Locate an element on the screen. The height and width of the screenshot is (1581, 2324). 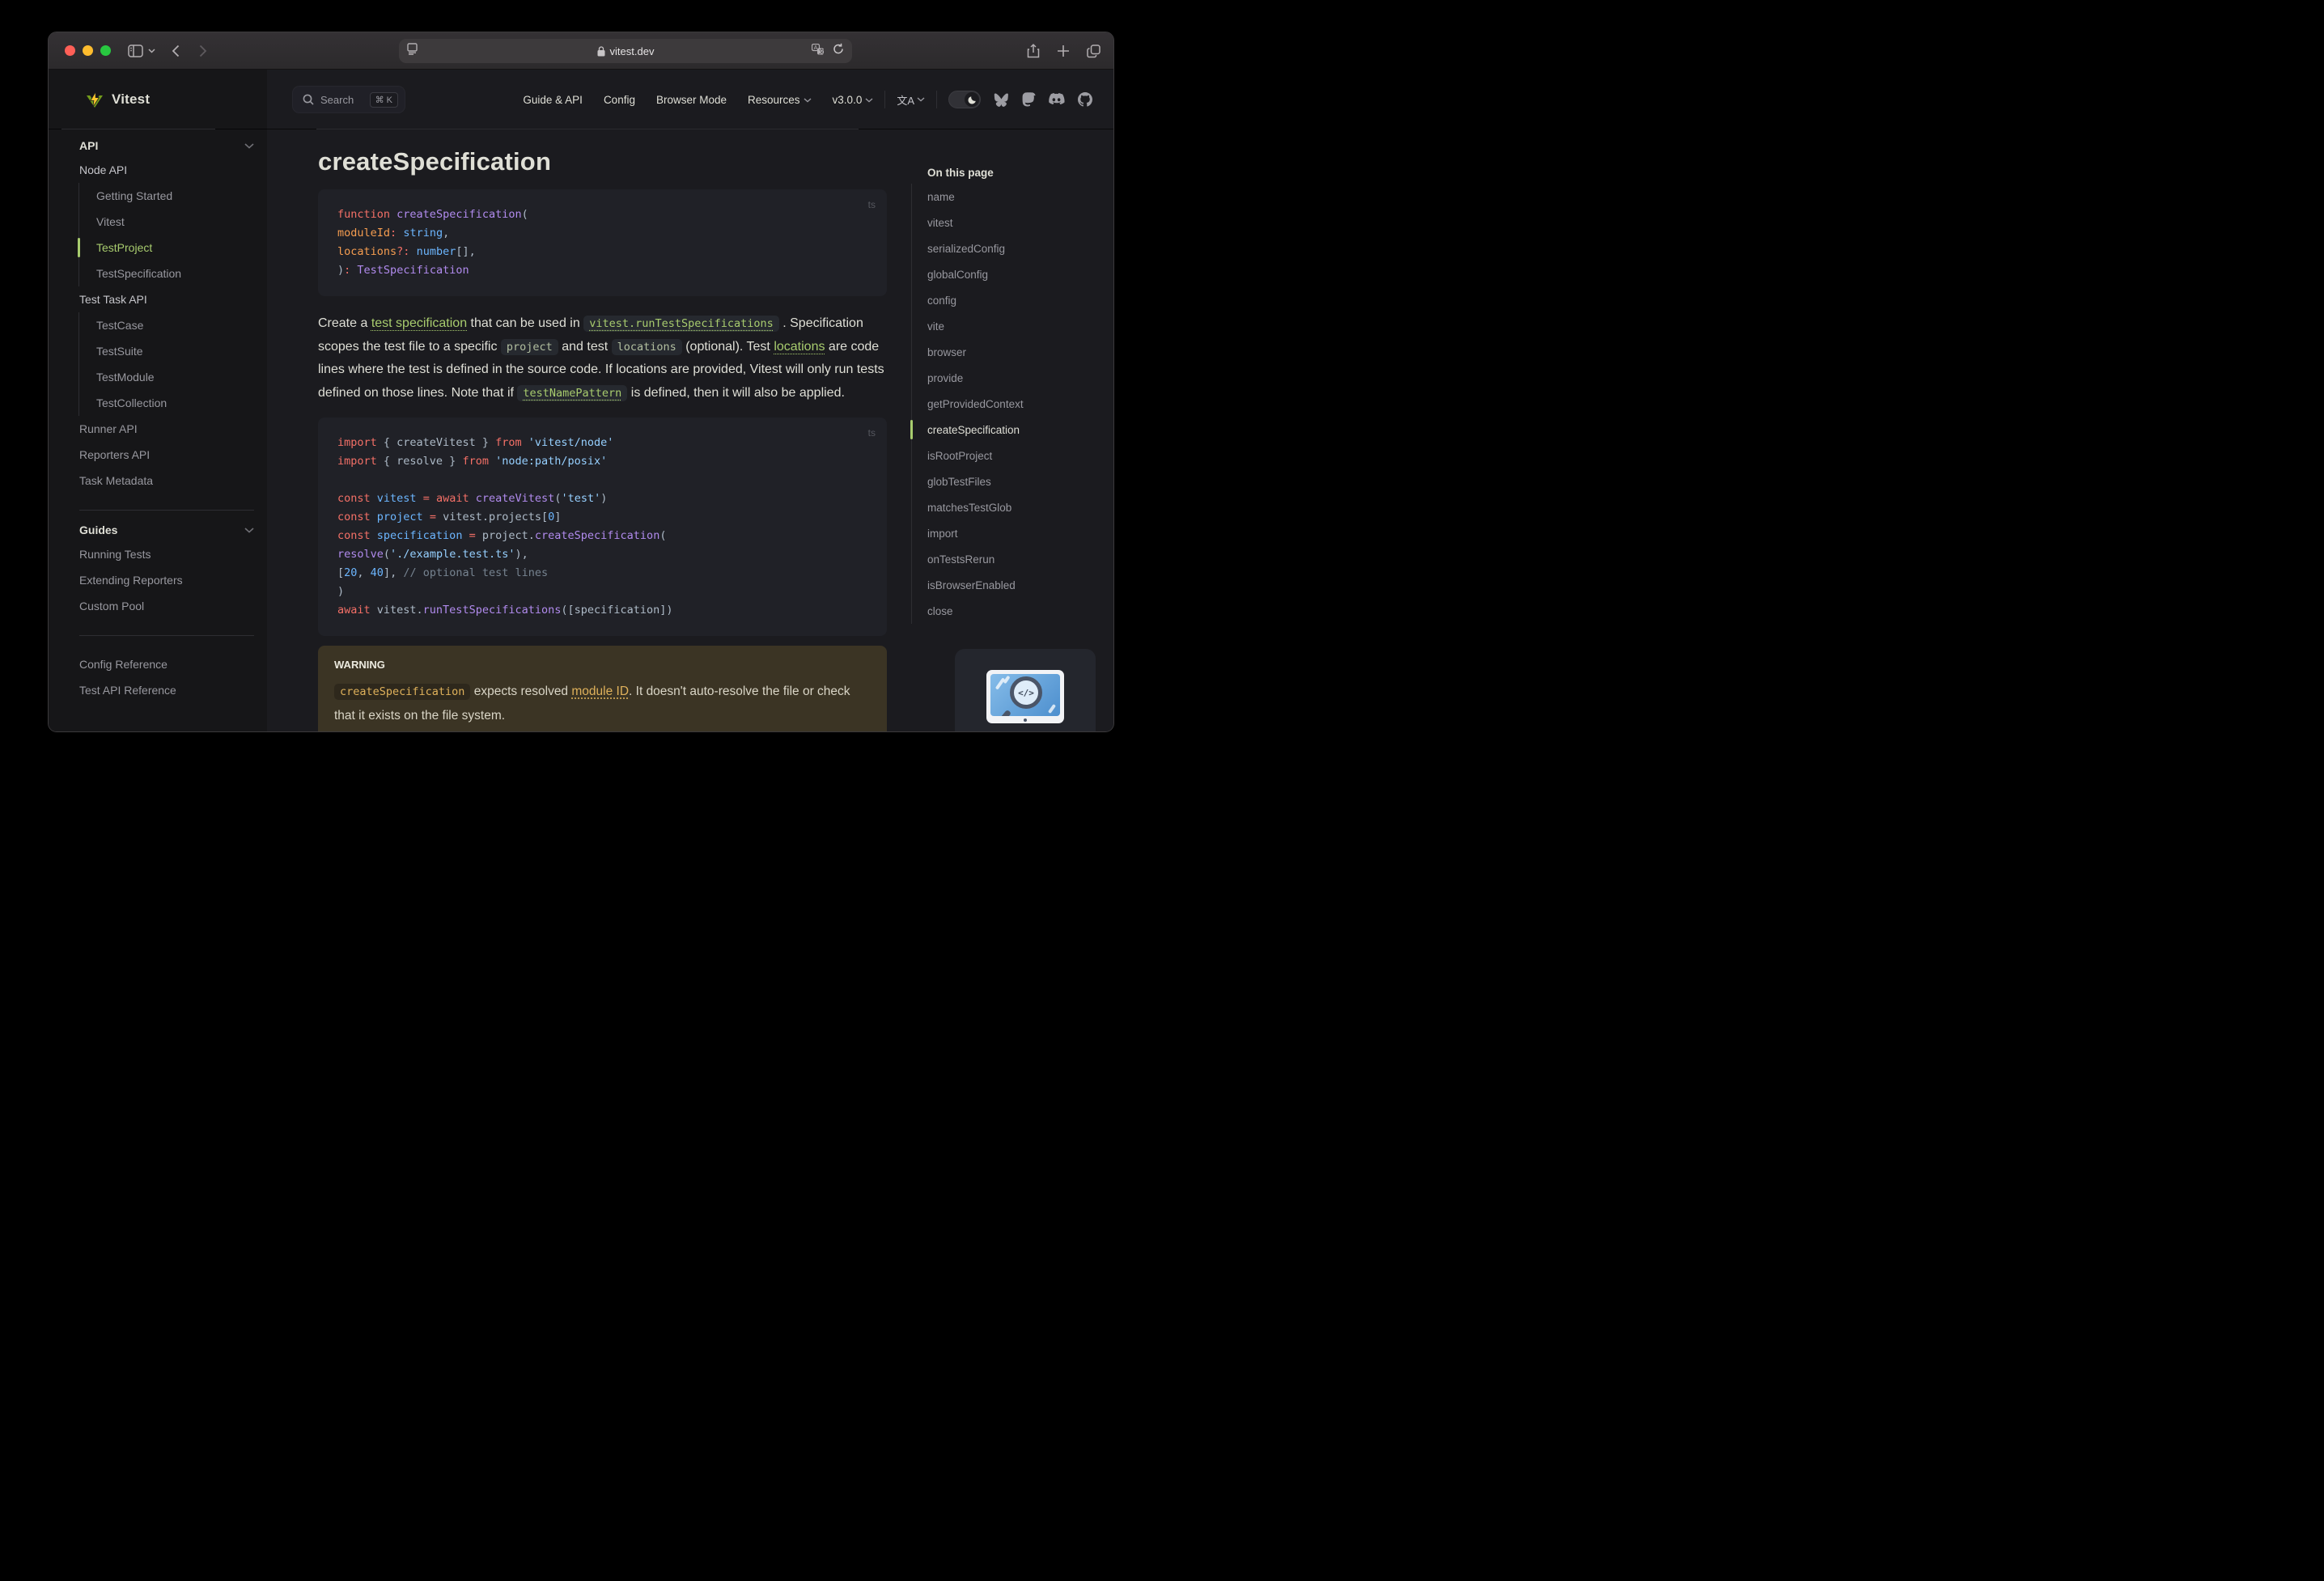
outline-item-serializedconfig: serializedConfig is located at coordinates (1016, 248).